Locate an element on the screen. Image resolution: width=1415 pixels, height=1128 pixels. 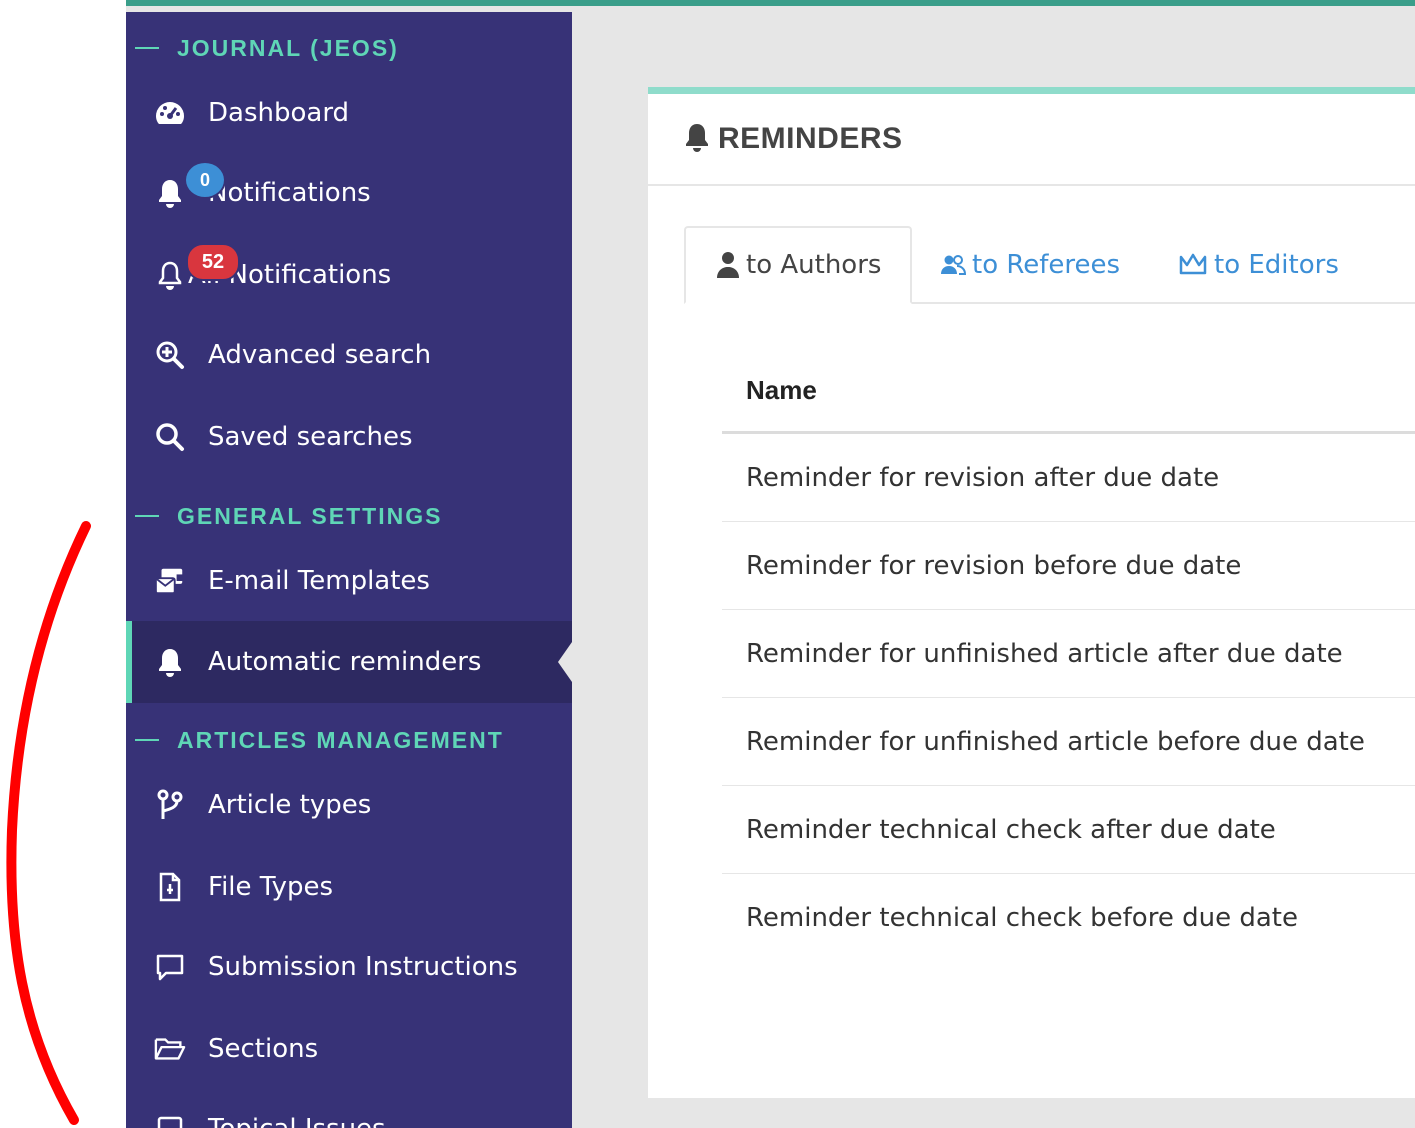
sidebar-item-advanced-search: Advanced search is located at coordinates (349, 355).